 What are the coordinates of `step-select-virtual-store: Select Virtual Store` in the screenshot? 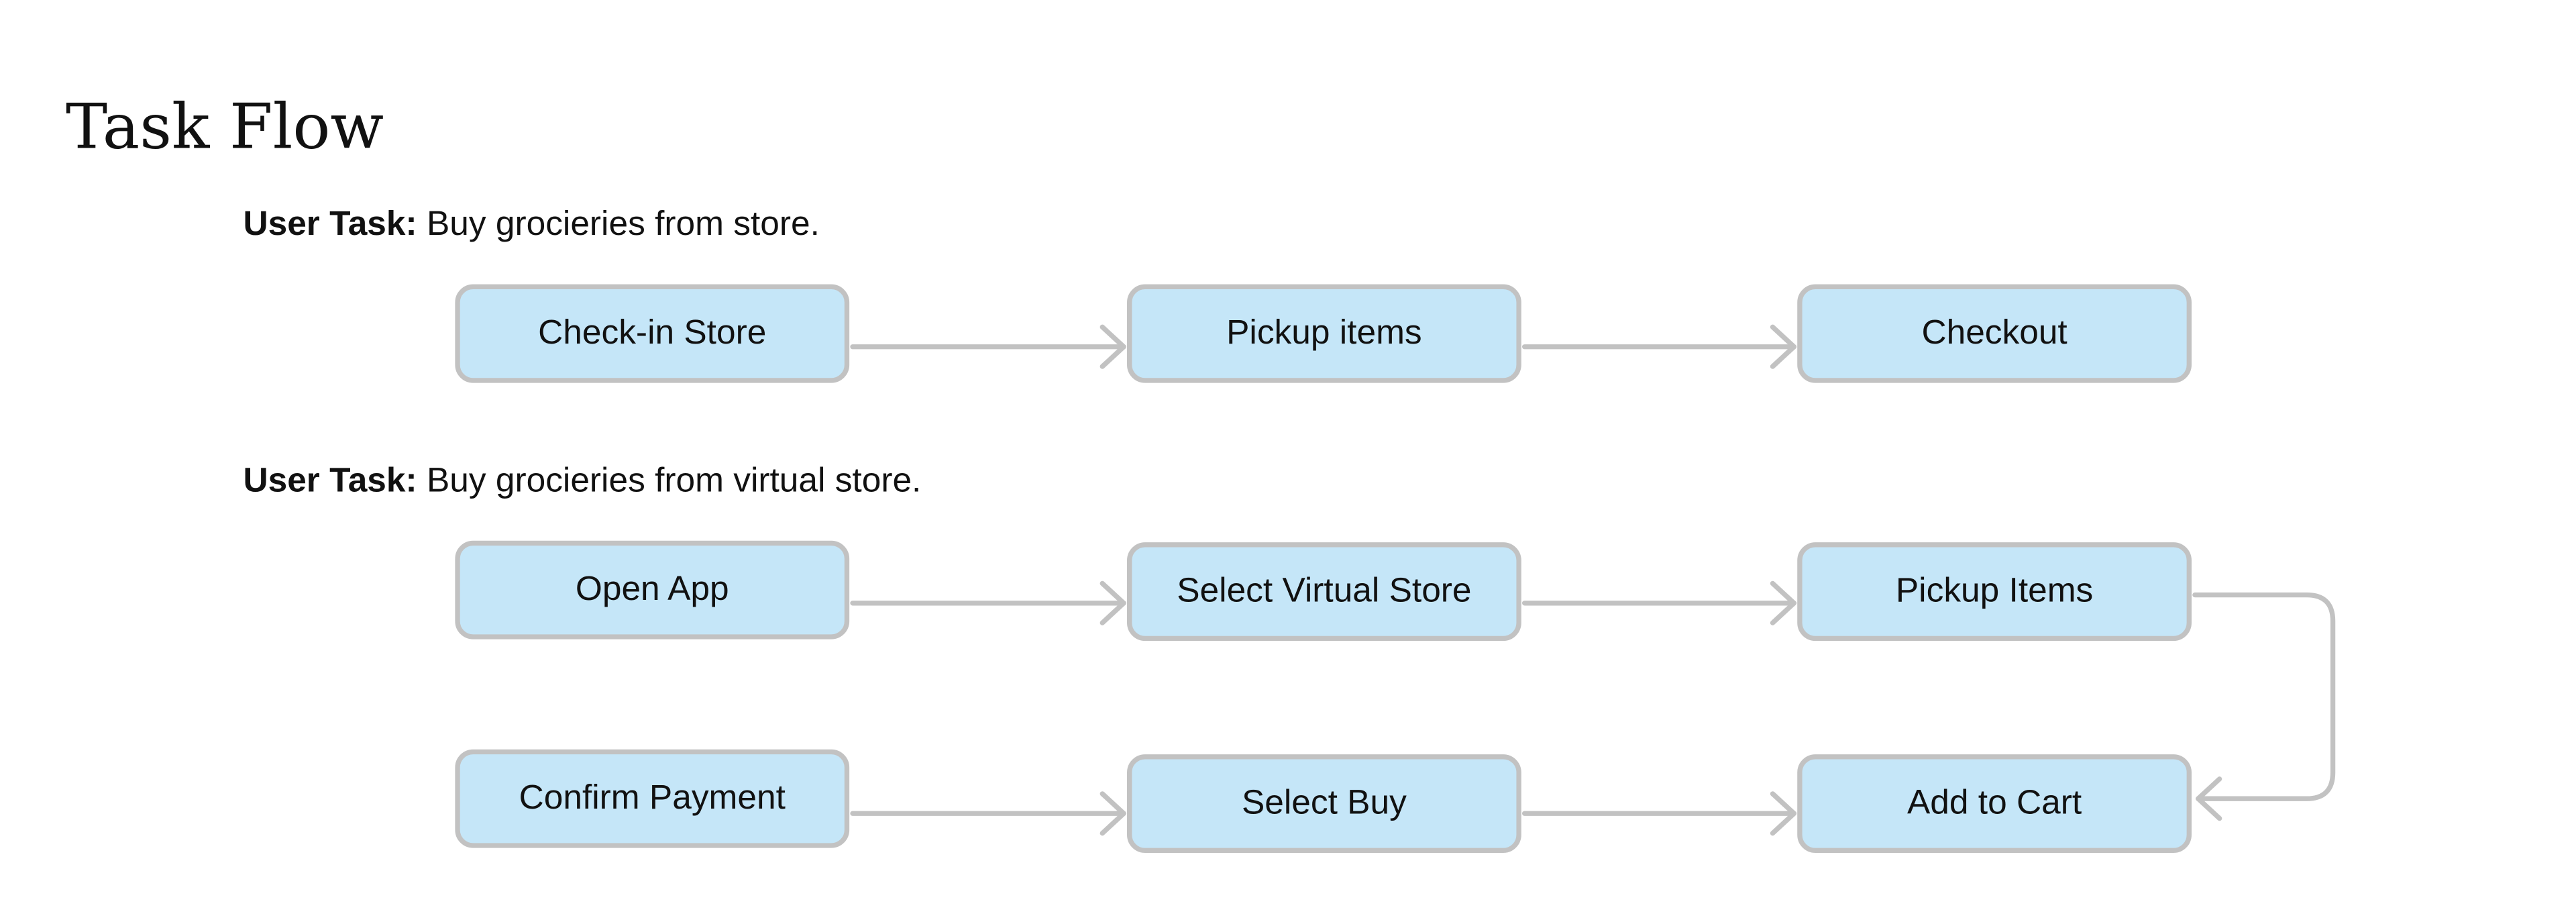 It's located at (1324, 592).